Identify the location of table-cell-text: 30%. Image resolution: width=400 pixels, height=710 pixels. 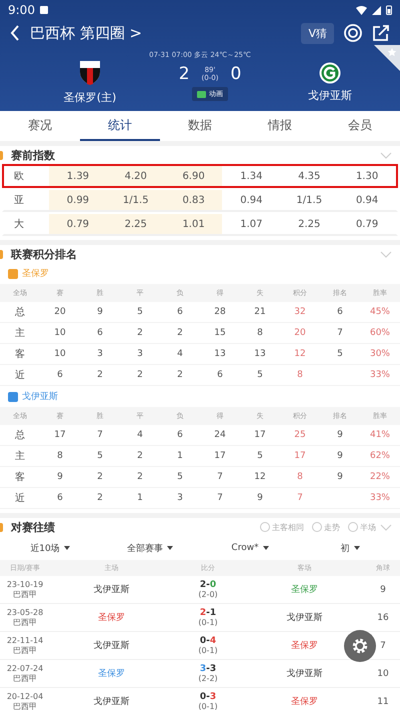
(379, 354).